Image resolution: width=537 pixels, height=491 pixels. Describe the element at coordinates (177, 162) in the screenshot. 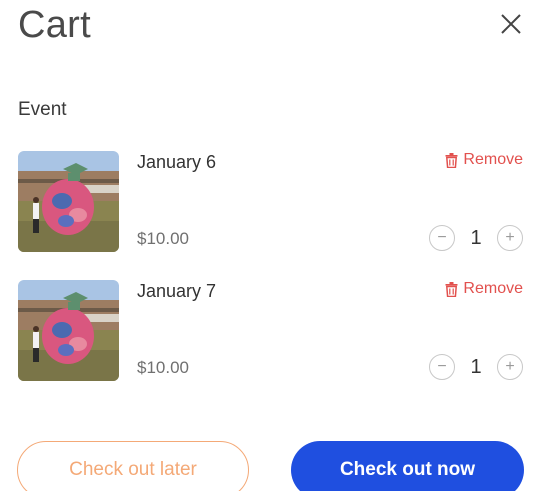

I see `item-name: January 6` at that location.